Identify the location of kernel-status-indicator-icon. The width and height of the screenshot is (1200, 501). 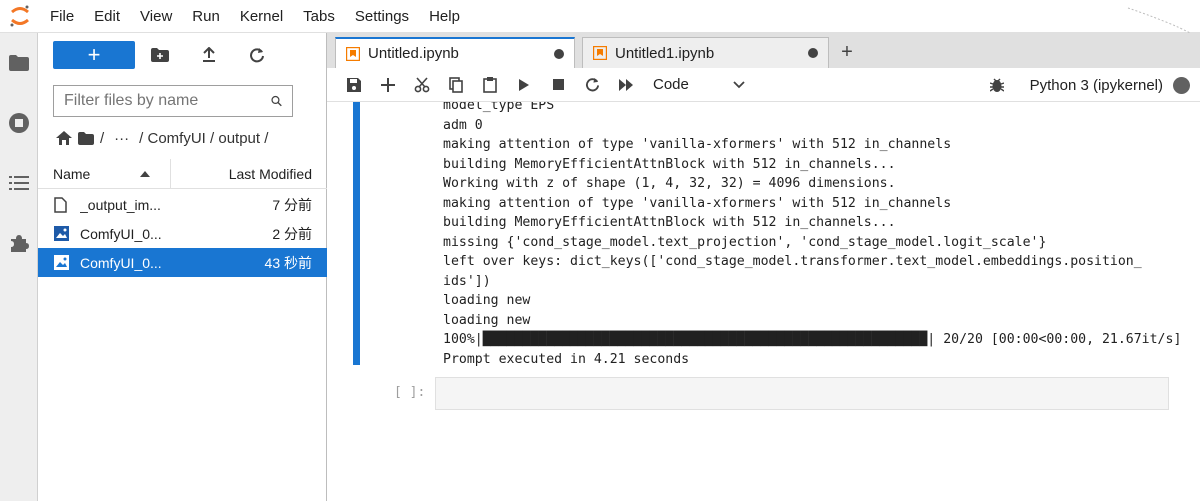
(1181, 85).